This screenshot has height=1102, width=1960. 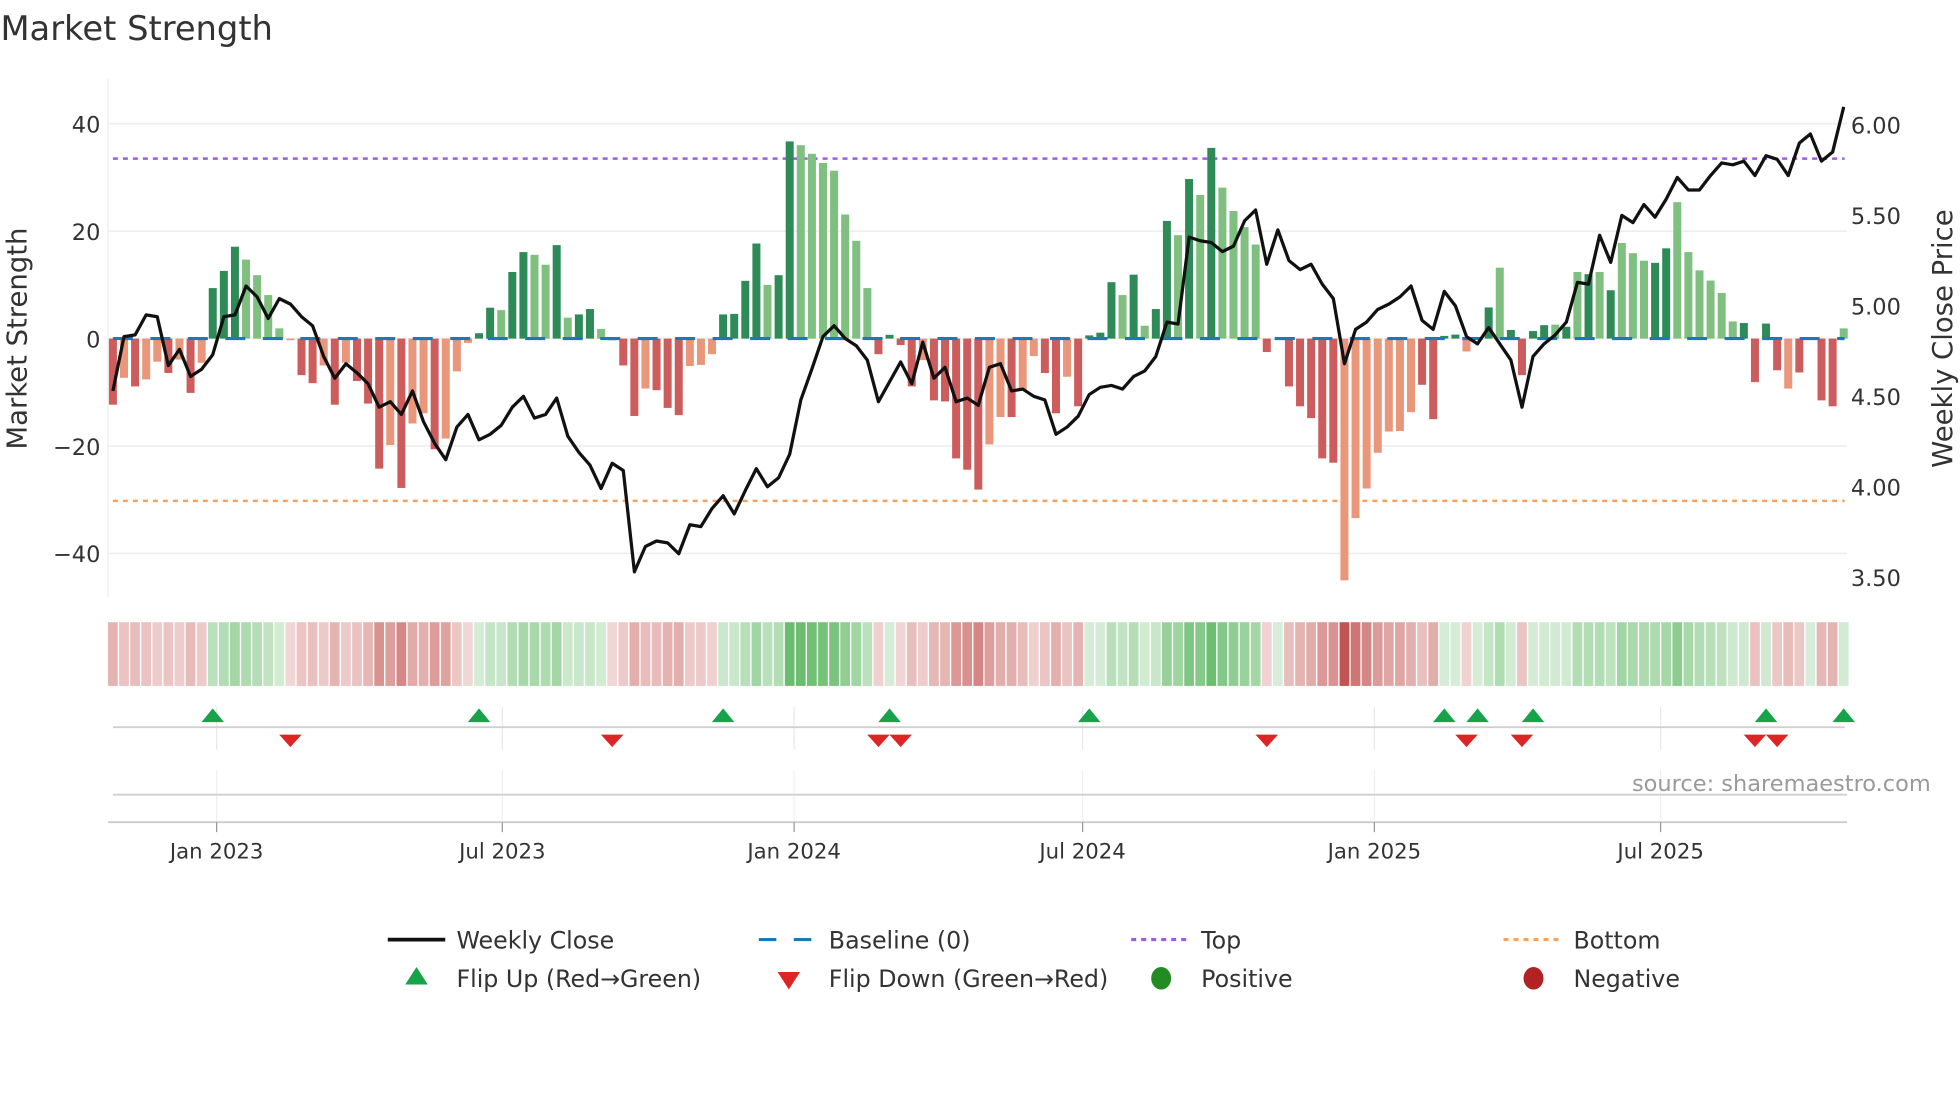 What do you see at coordinates (1876, 308) in the screenshot?
I see `y2-tick-label: 5.00` at bounding box center [1876, 308].